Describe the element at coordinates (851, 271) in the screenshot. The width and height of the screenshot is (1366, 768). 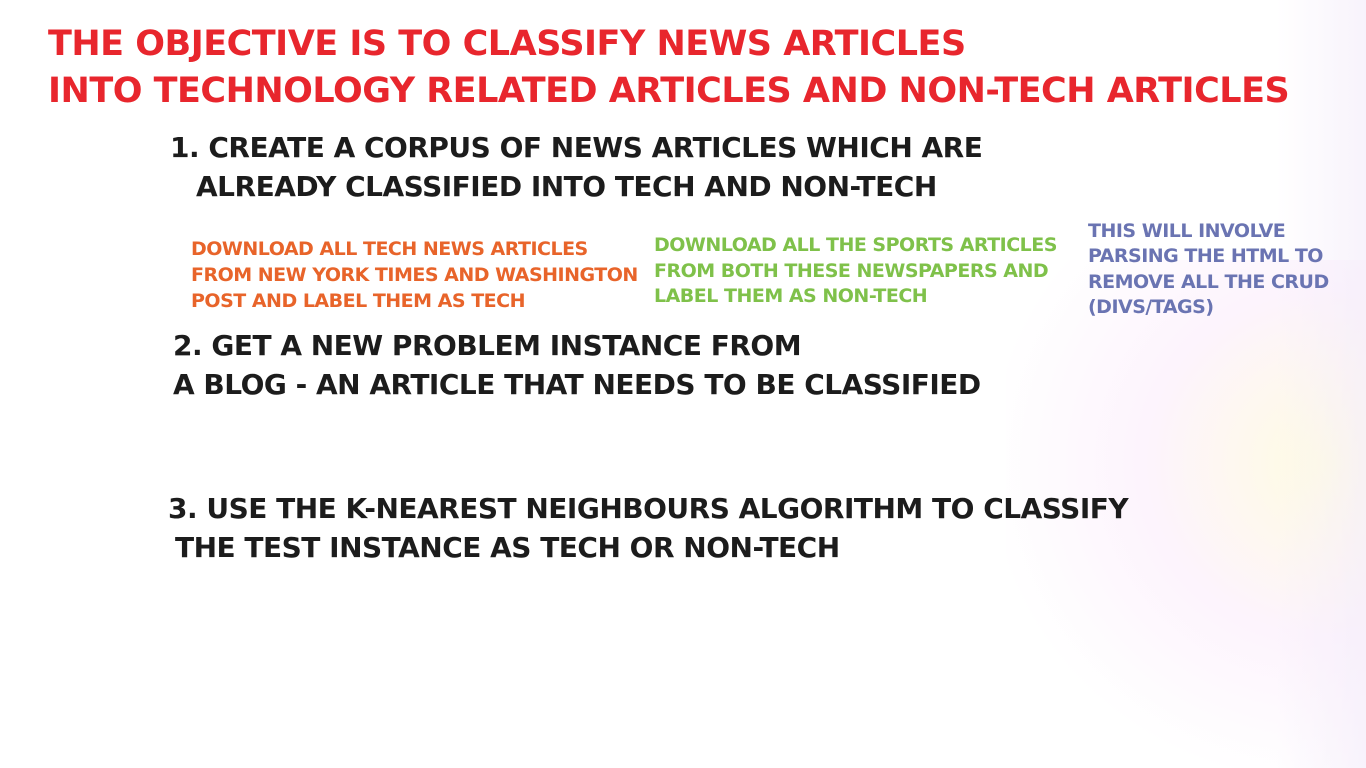
I see `note-sports-line-2: FROM BOTH THESE NEWSPAPERS AND` at that location.